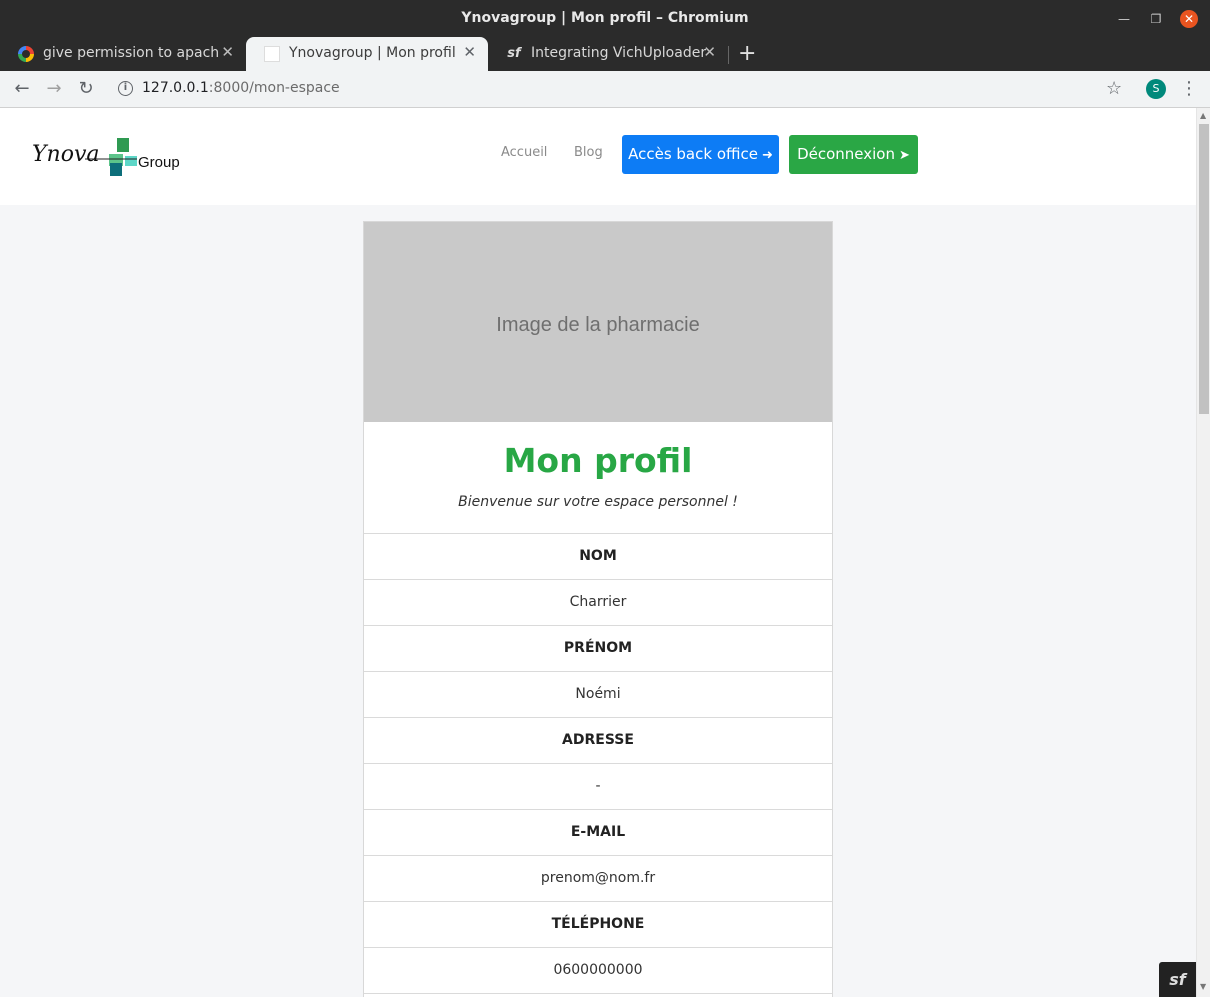 This screenshot has width=1210, height=997. I want to click on logout-button: Déconnexion ➤, so click(853, 154).